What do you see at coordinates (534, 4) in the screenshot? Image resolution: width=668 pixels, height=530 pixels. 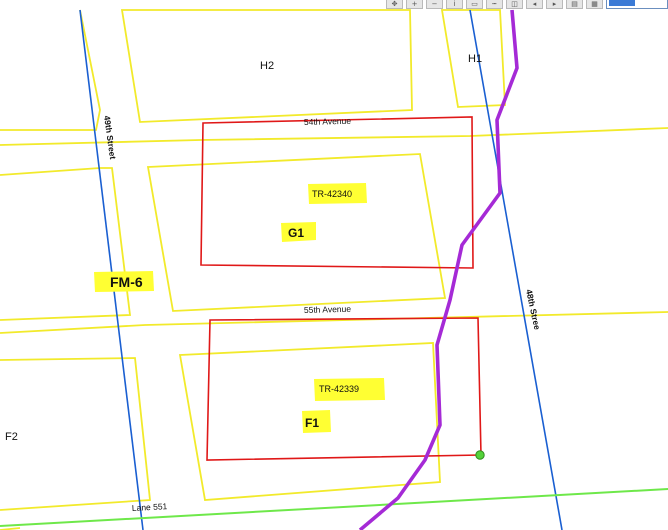 I see `back-icon: ◂` at bounding box center [534, 4].